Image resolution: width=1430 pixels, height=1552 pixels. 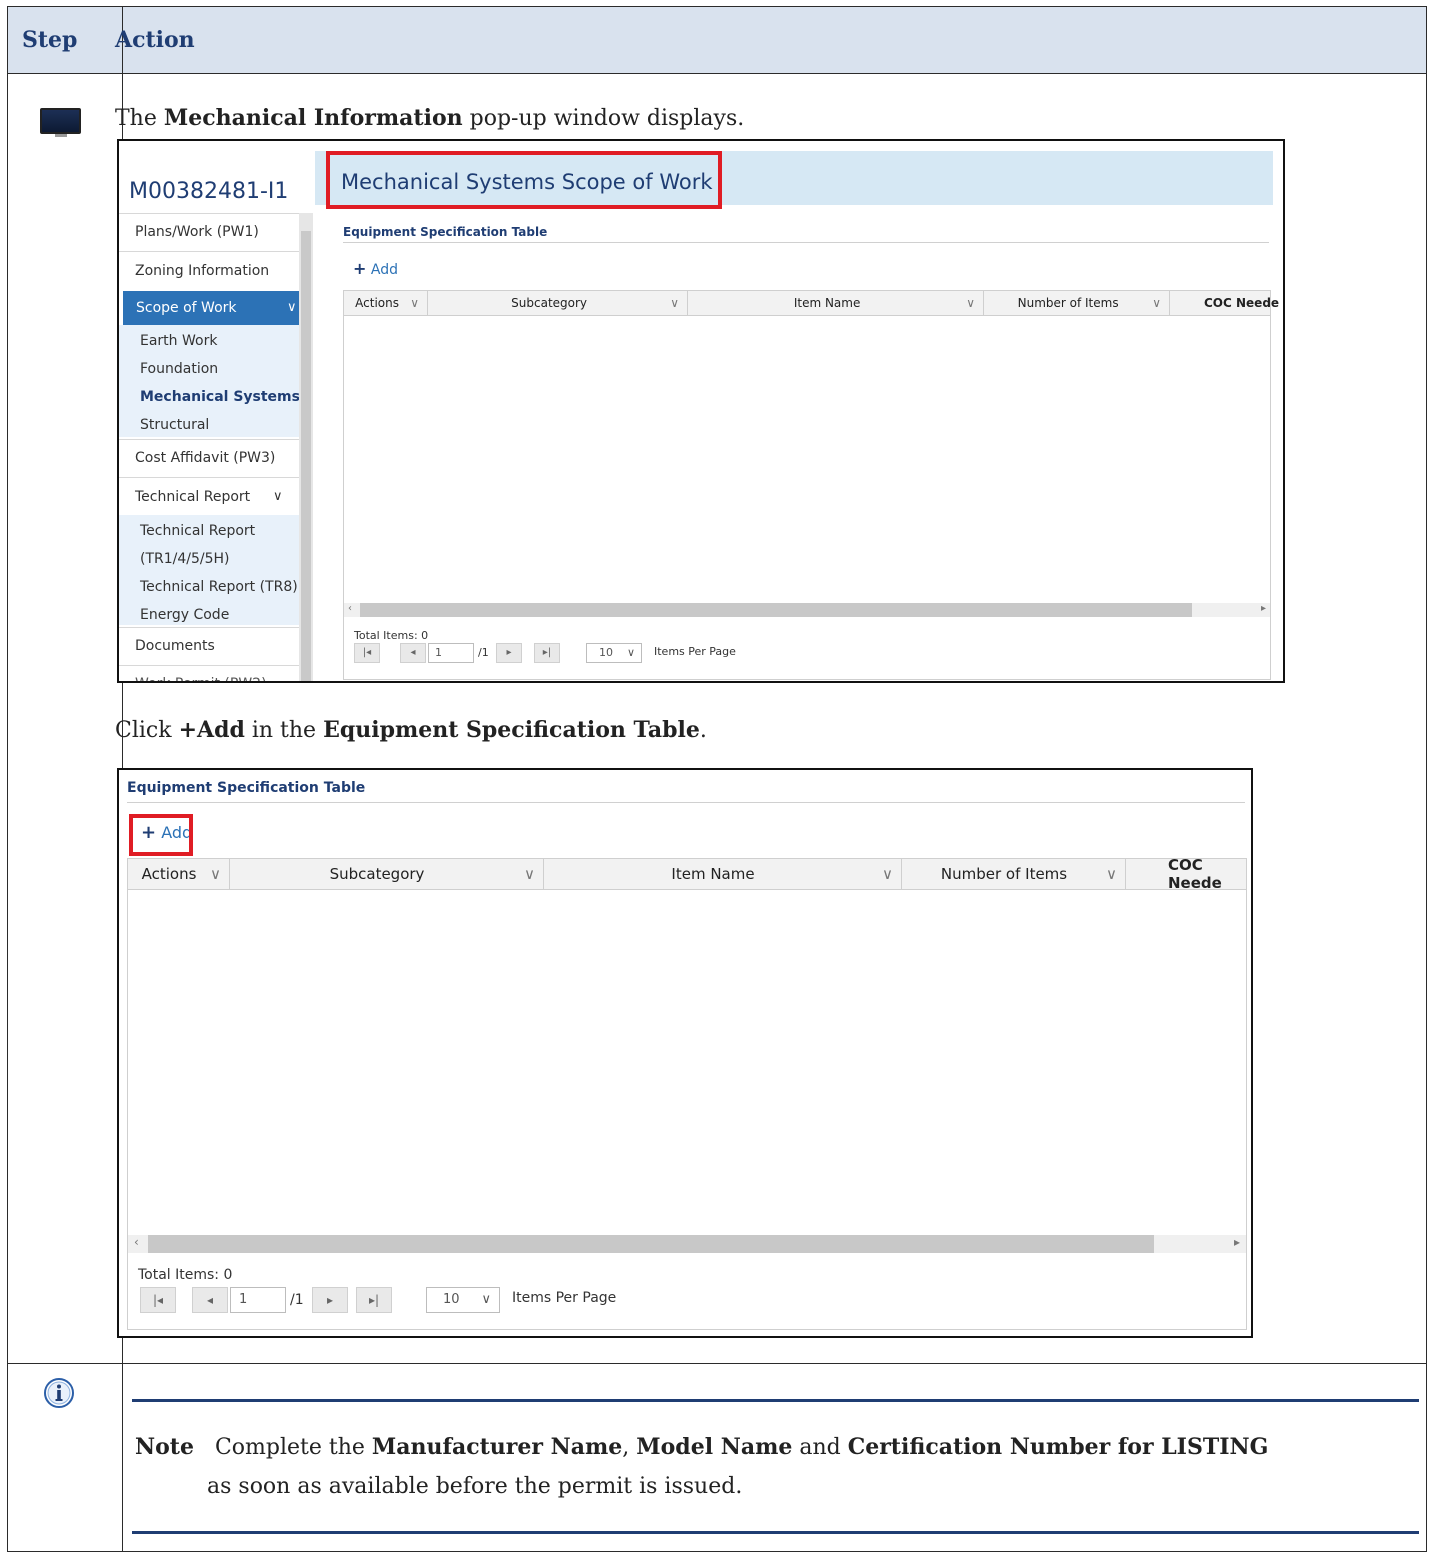 What do you see at coordinates (384, 270) in the screenshot?
I see `add-label: Add` at bounding box center [384, 270].